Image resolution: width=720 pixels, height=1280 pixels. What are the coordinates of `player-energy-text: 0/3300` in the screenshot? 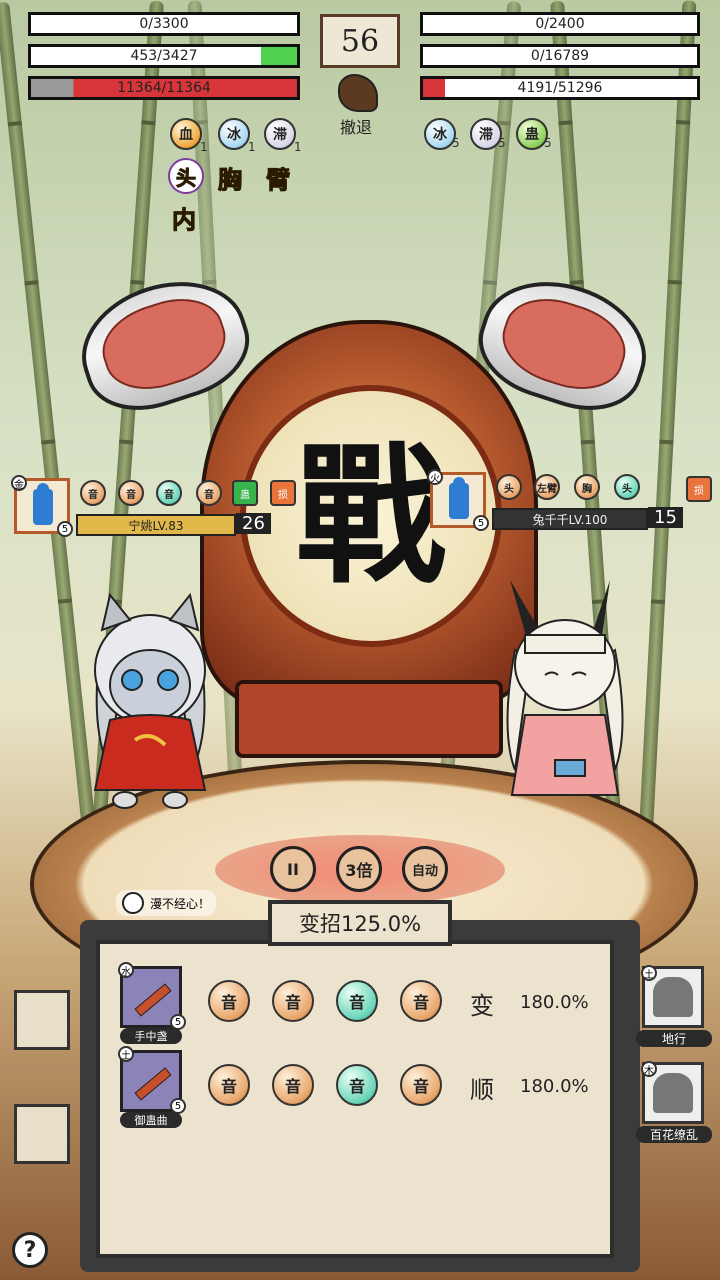 It's located at (164, 24).